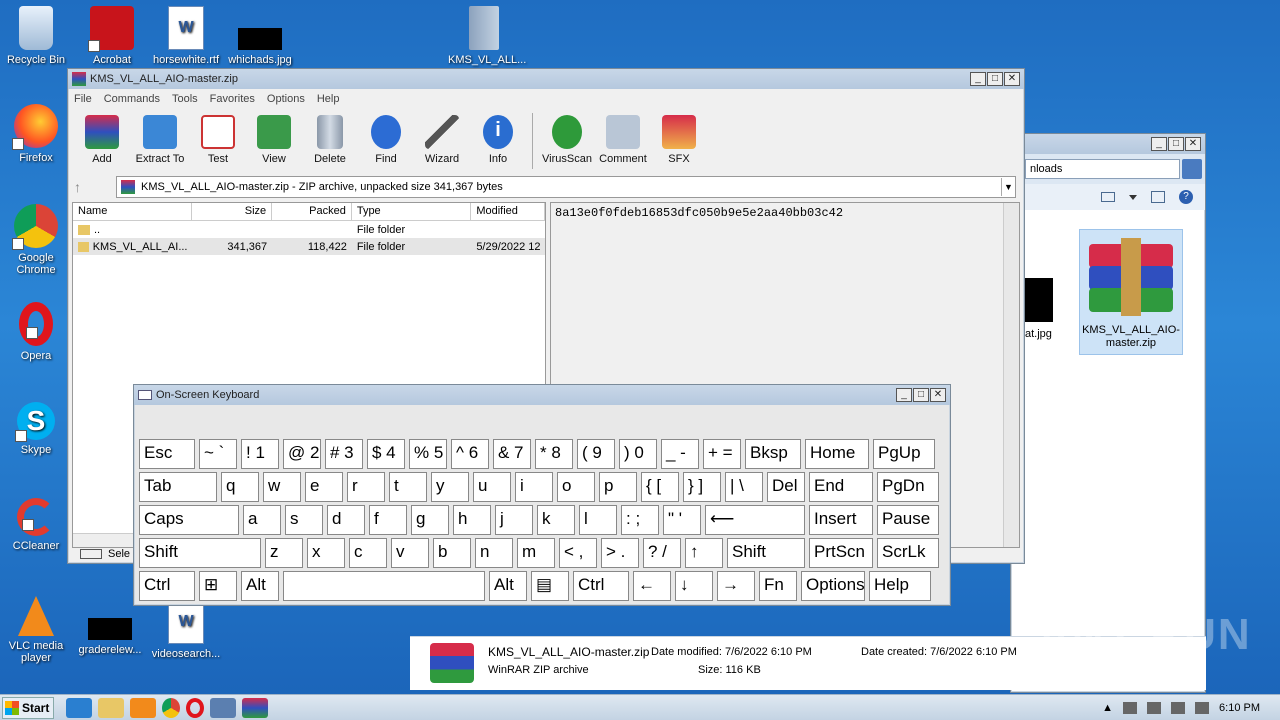 The width and height of the screenshot is (1280, 720). What do you see at coordinates (534, 487) in the screenshot?
I see `key-1-8: i` at bounding box center [534, 487].